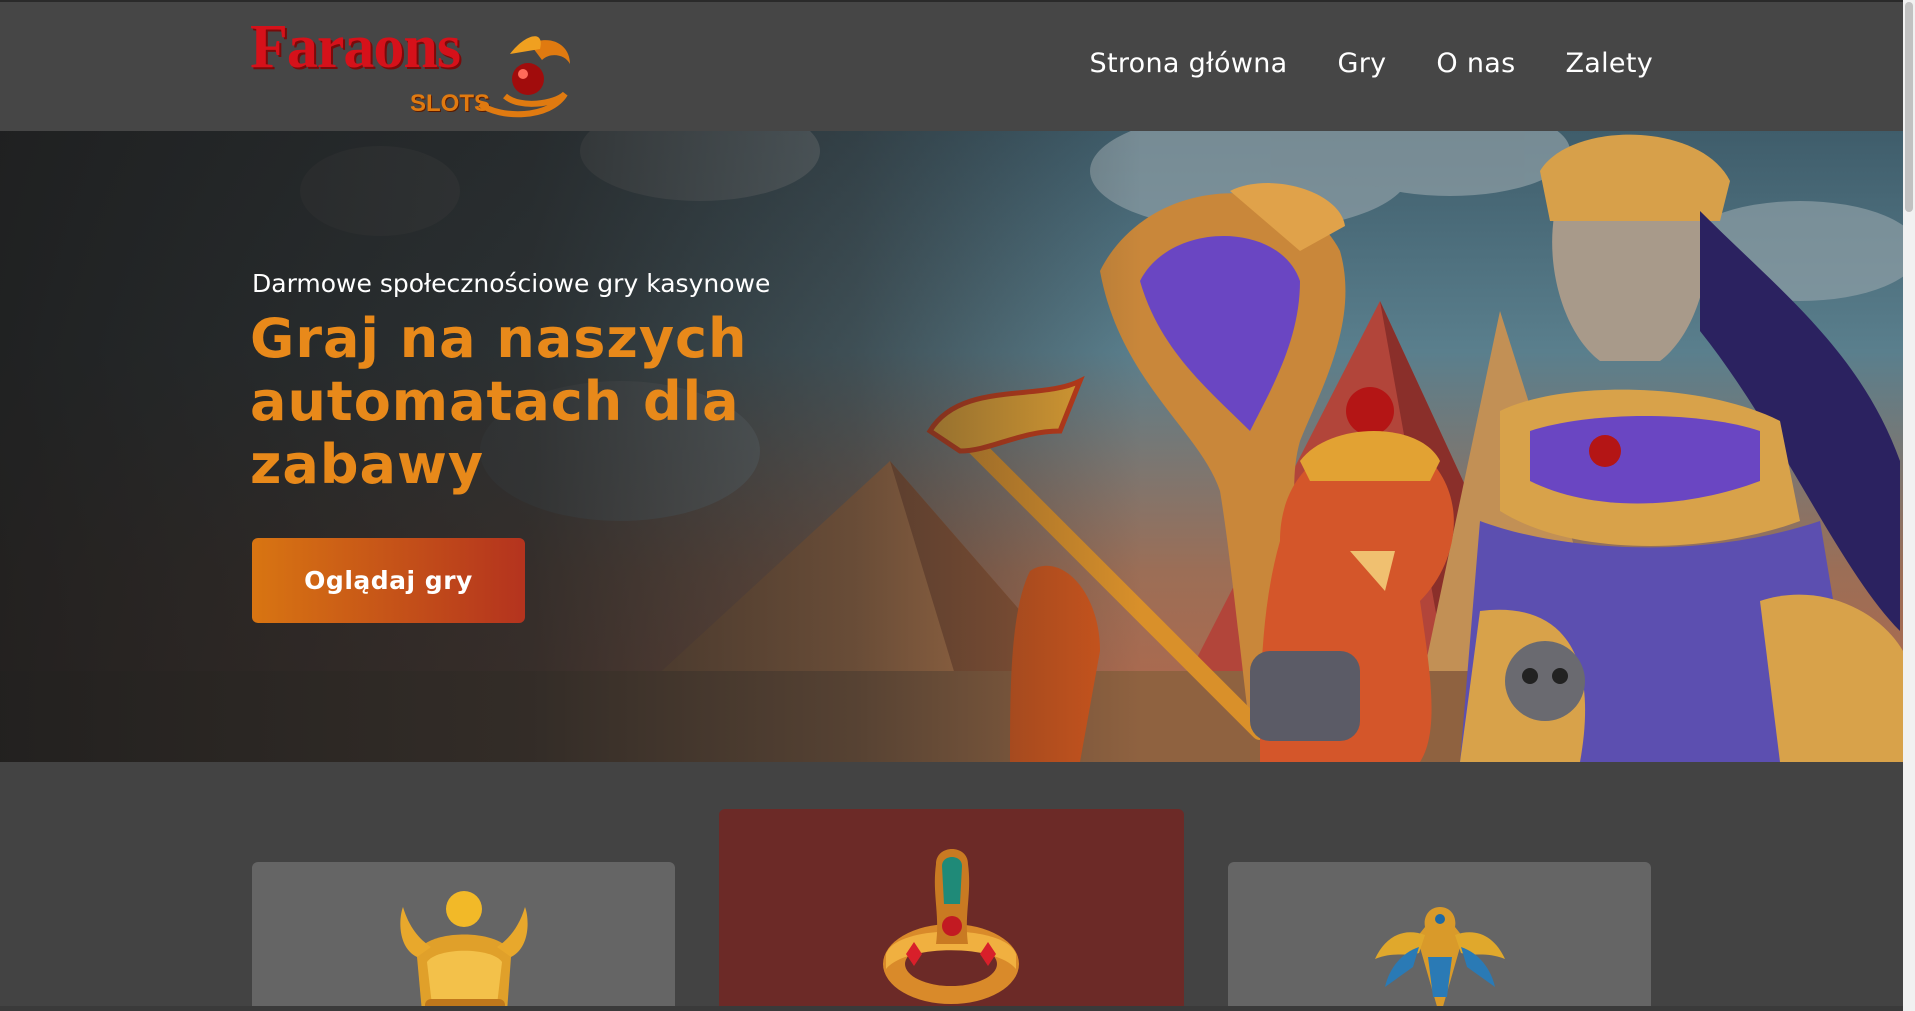 This screenshot has width=1915, height=1011. What do you see at coordinates (388, 580) in the screenshot?
I see `browse-games-button: Oglądaj gry` at bounding box center [388, 580].